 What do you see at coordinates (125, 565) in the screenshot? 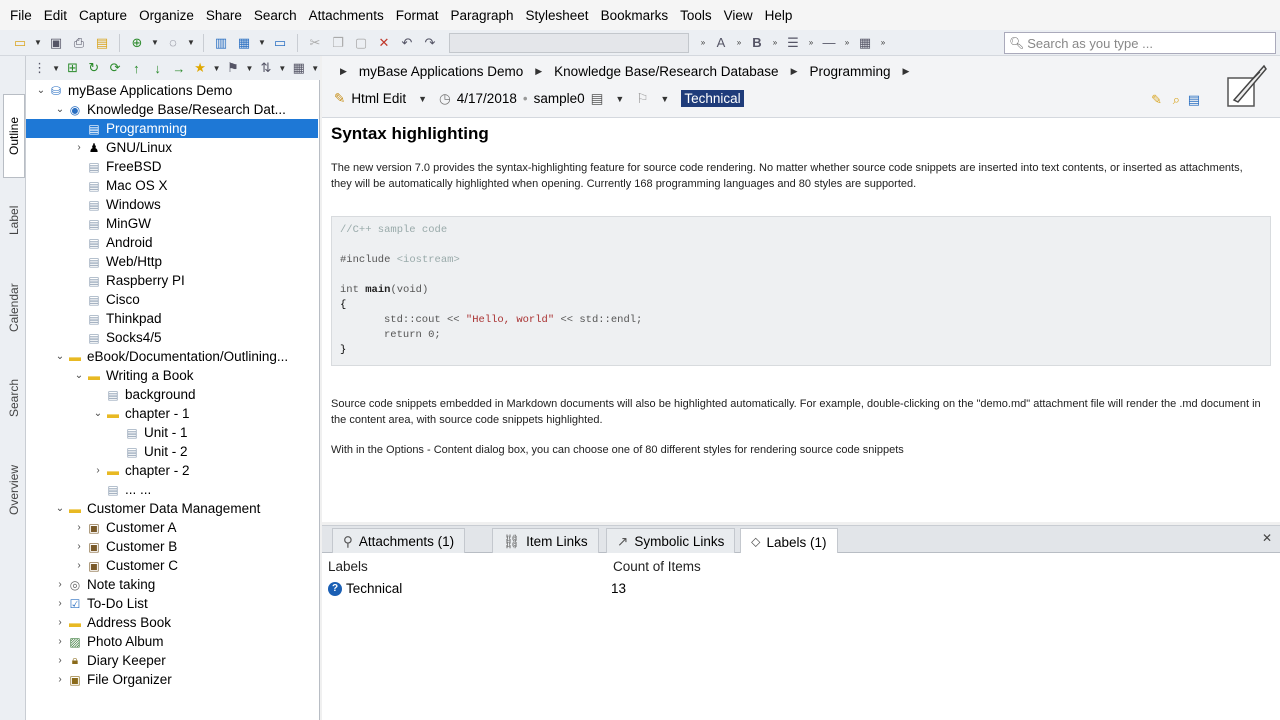
I see `tree-node: › ▣ Customer C` at bounding box center [125, 565].